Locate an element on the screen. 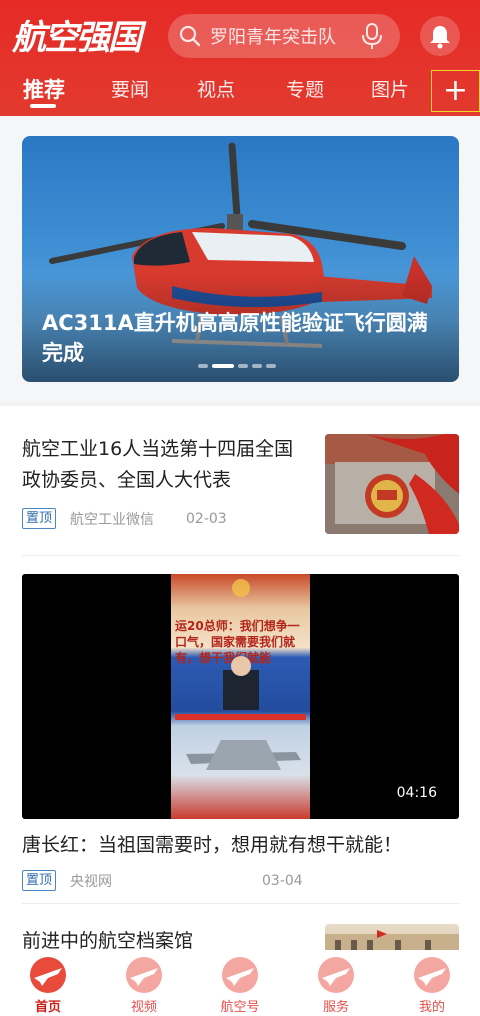  nav-video: 视频 is located at coordinates (144, 983).